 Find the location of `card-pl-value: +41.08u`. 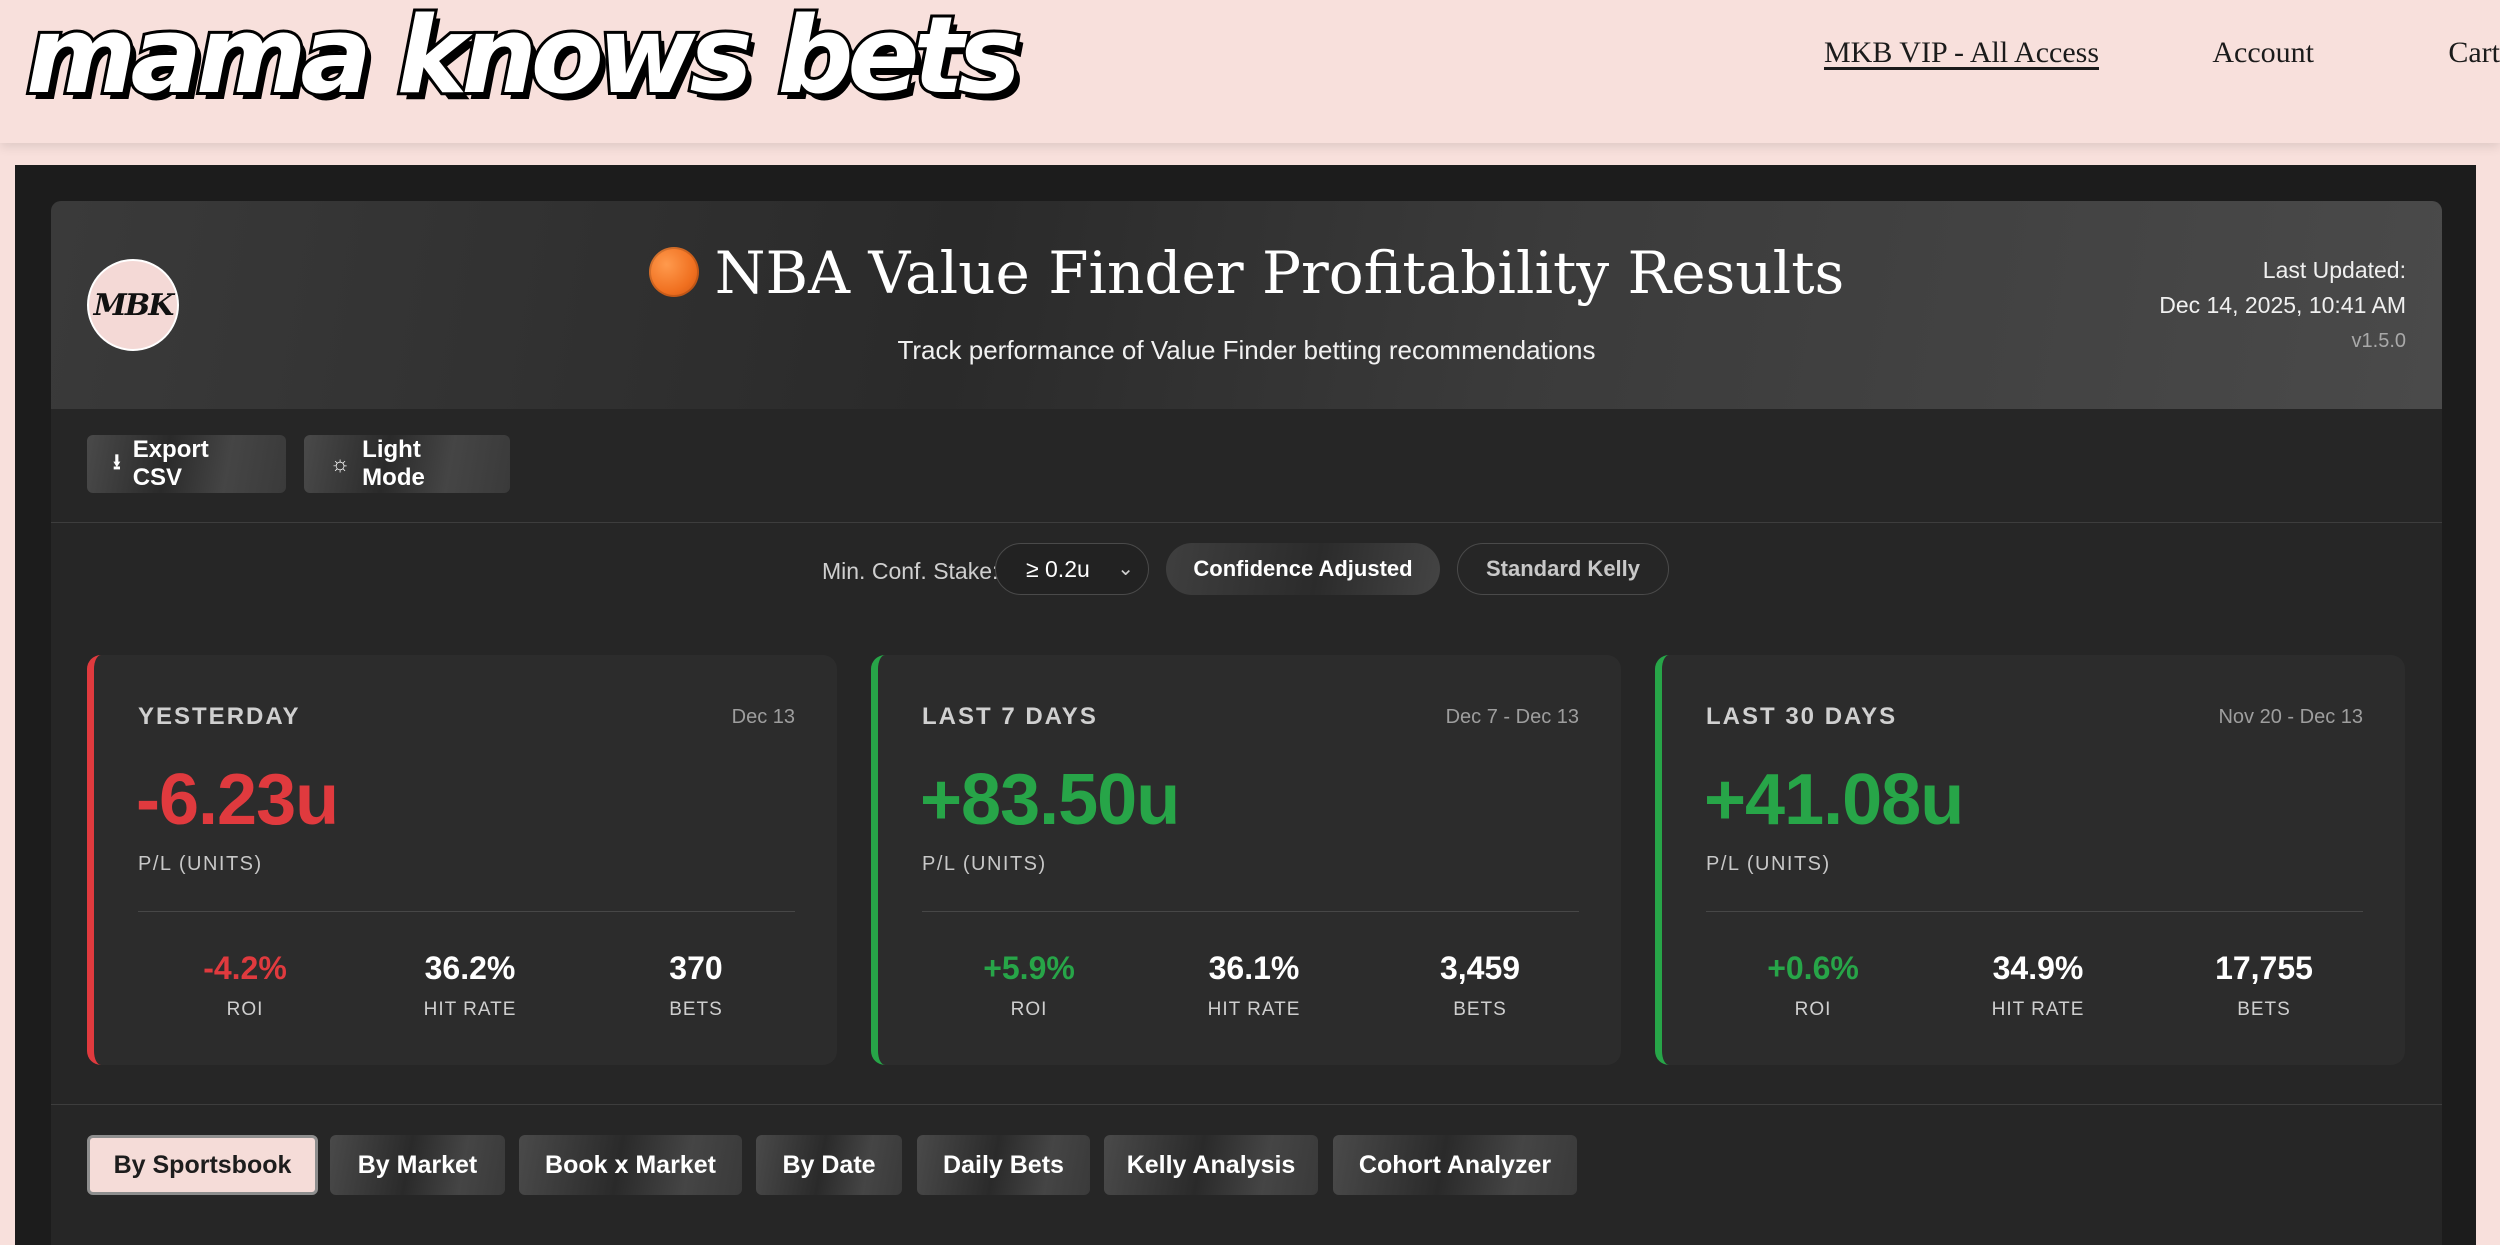

card-pl-value: +41.08u is located at coordinates (1834, 800).